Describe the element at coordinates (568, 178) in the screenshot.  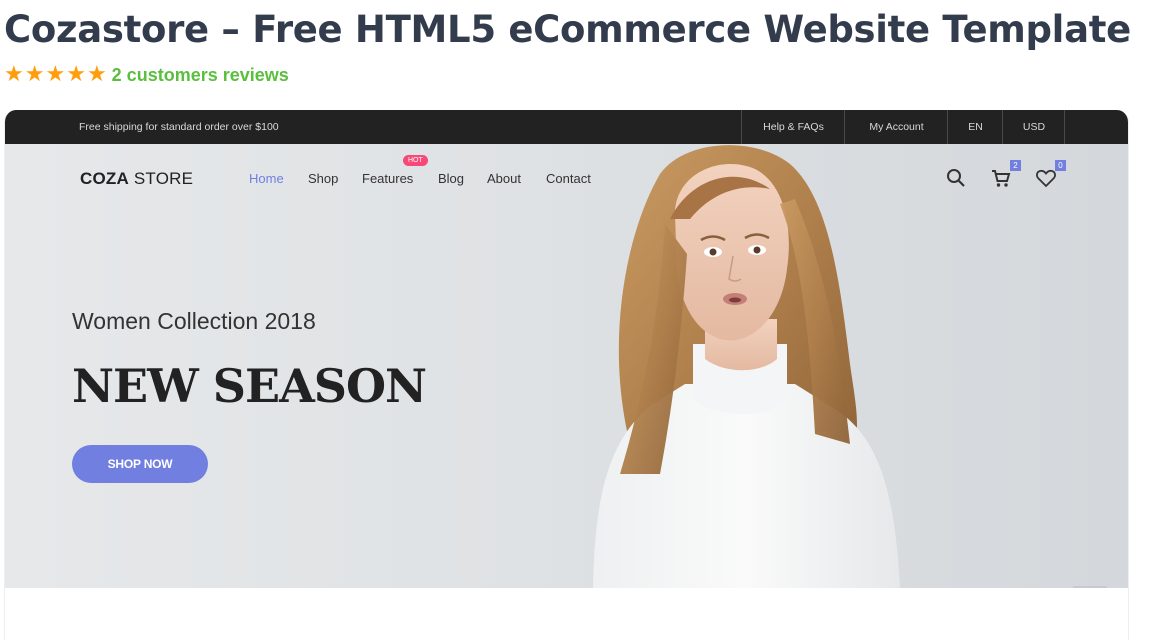
I see `nav-contact: Contact` at that location.